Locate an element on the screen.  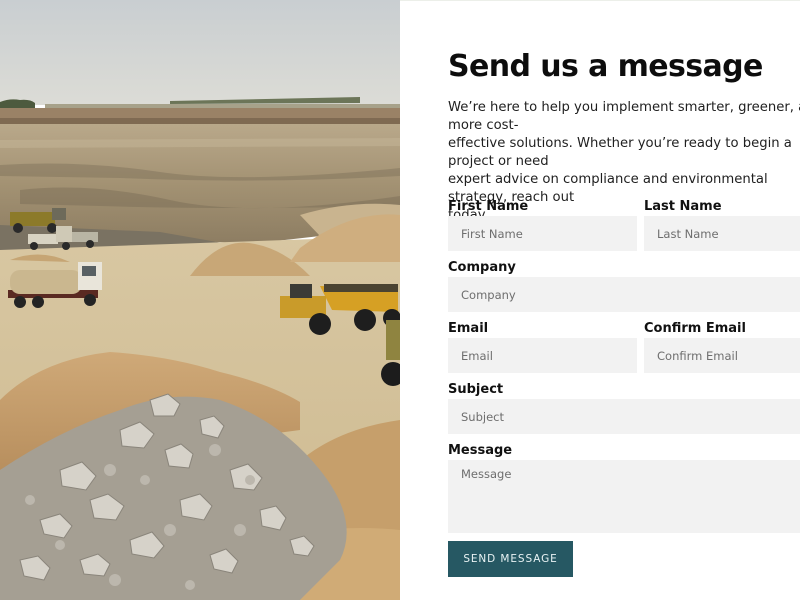
subject-field is located at coordinates (624, 416).